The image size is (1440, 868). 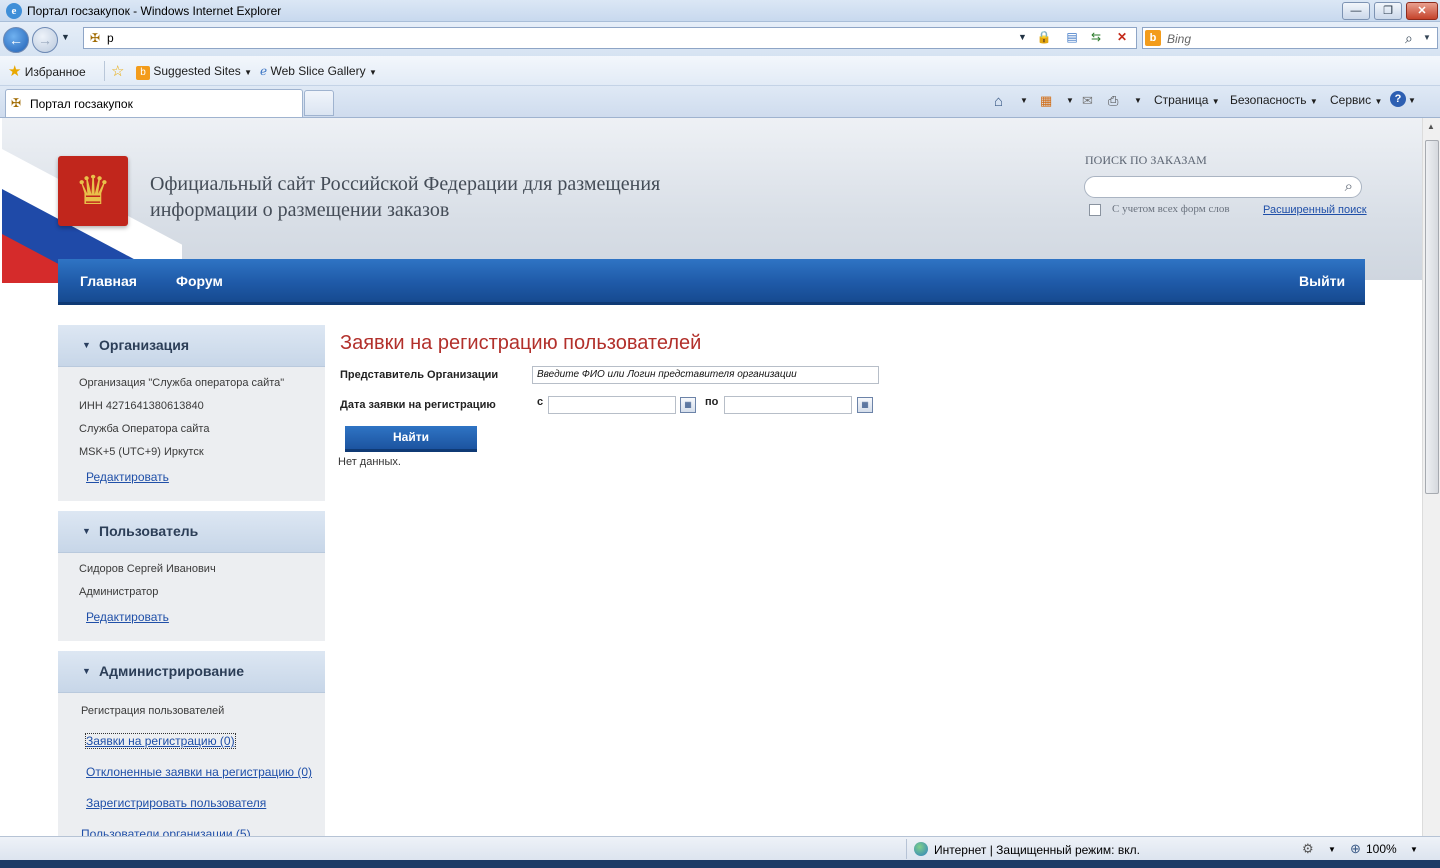 I want to click on help-dropdown-icon: ▼, so click(x=1412, y=100).